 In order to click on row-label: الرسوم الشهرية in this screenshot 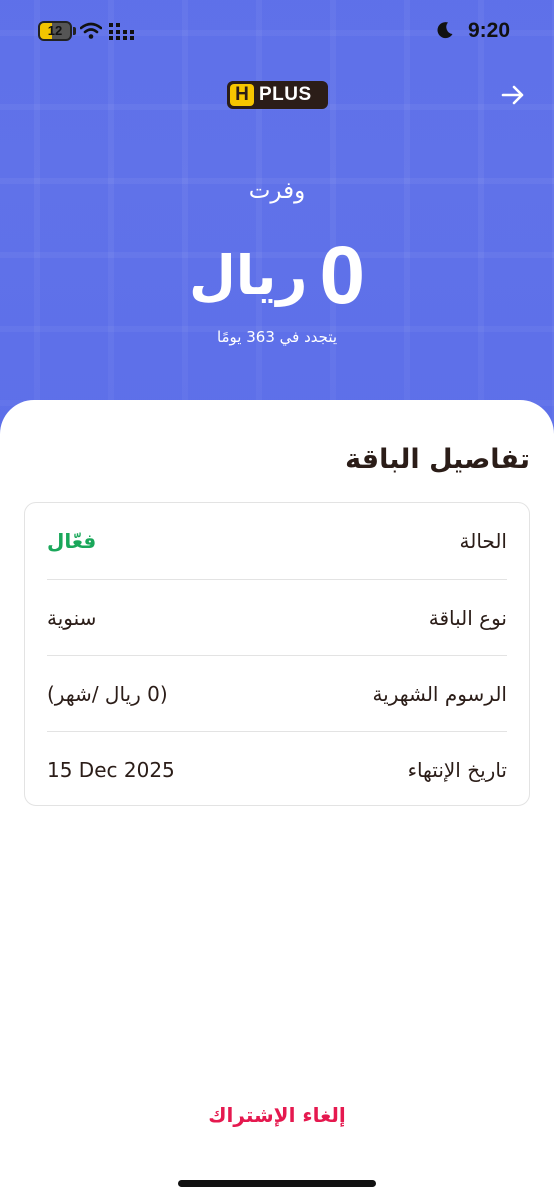, I will do `click(439, 694)`.